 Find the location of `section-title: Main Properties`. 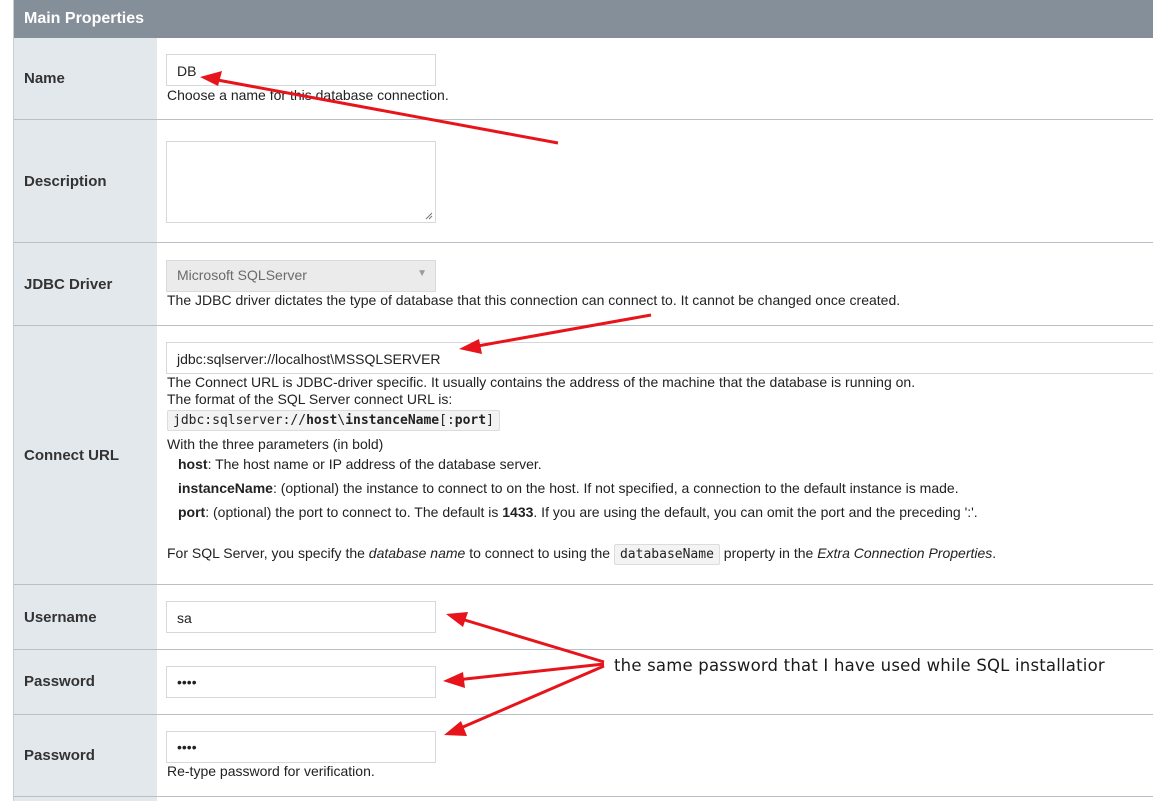

section-title: Main Properties is located at coordinates (84, 18).